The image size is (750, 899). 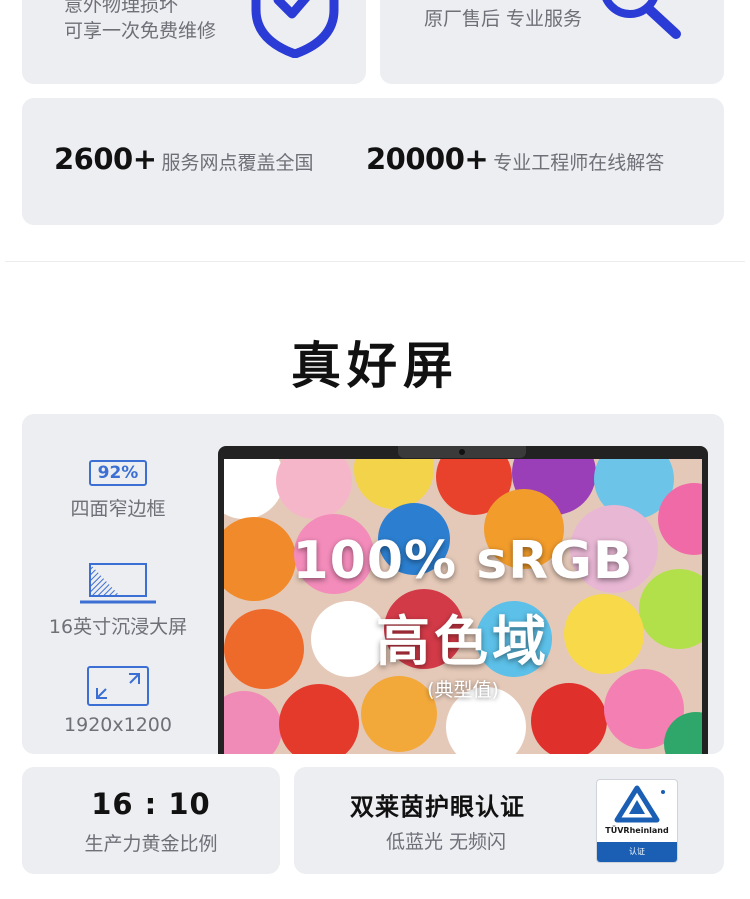 I want to click on immersive-screen-label: 16英寸沉浸大屏, so click(x=118, y=627).